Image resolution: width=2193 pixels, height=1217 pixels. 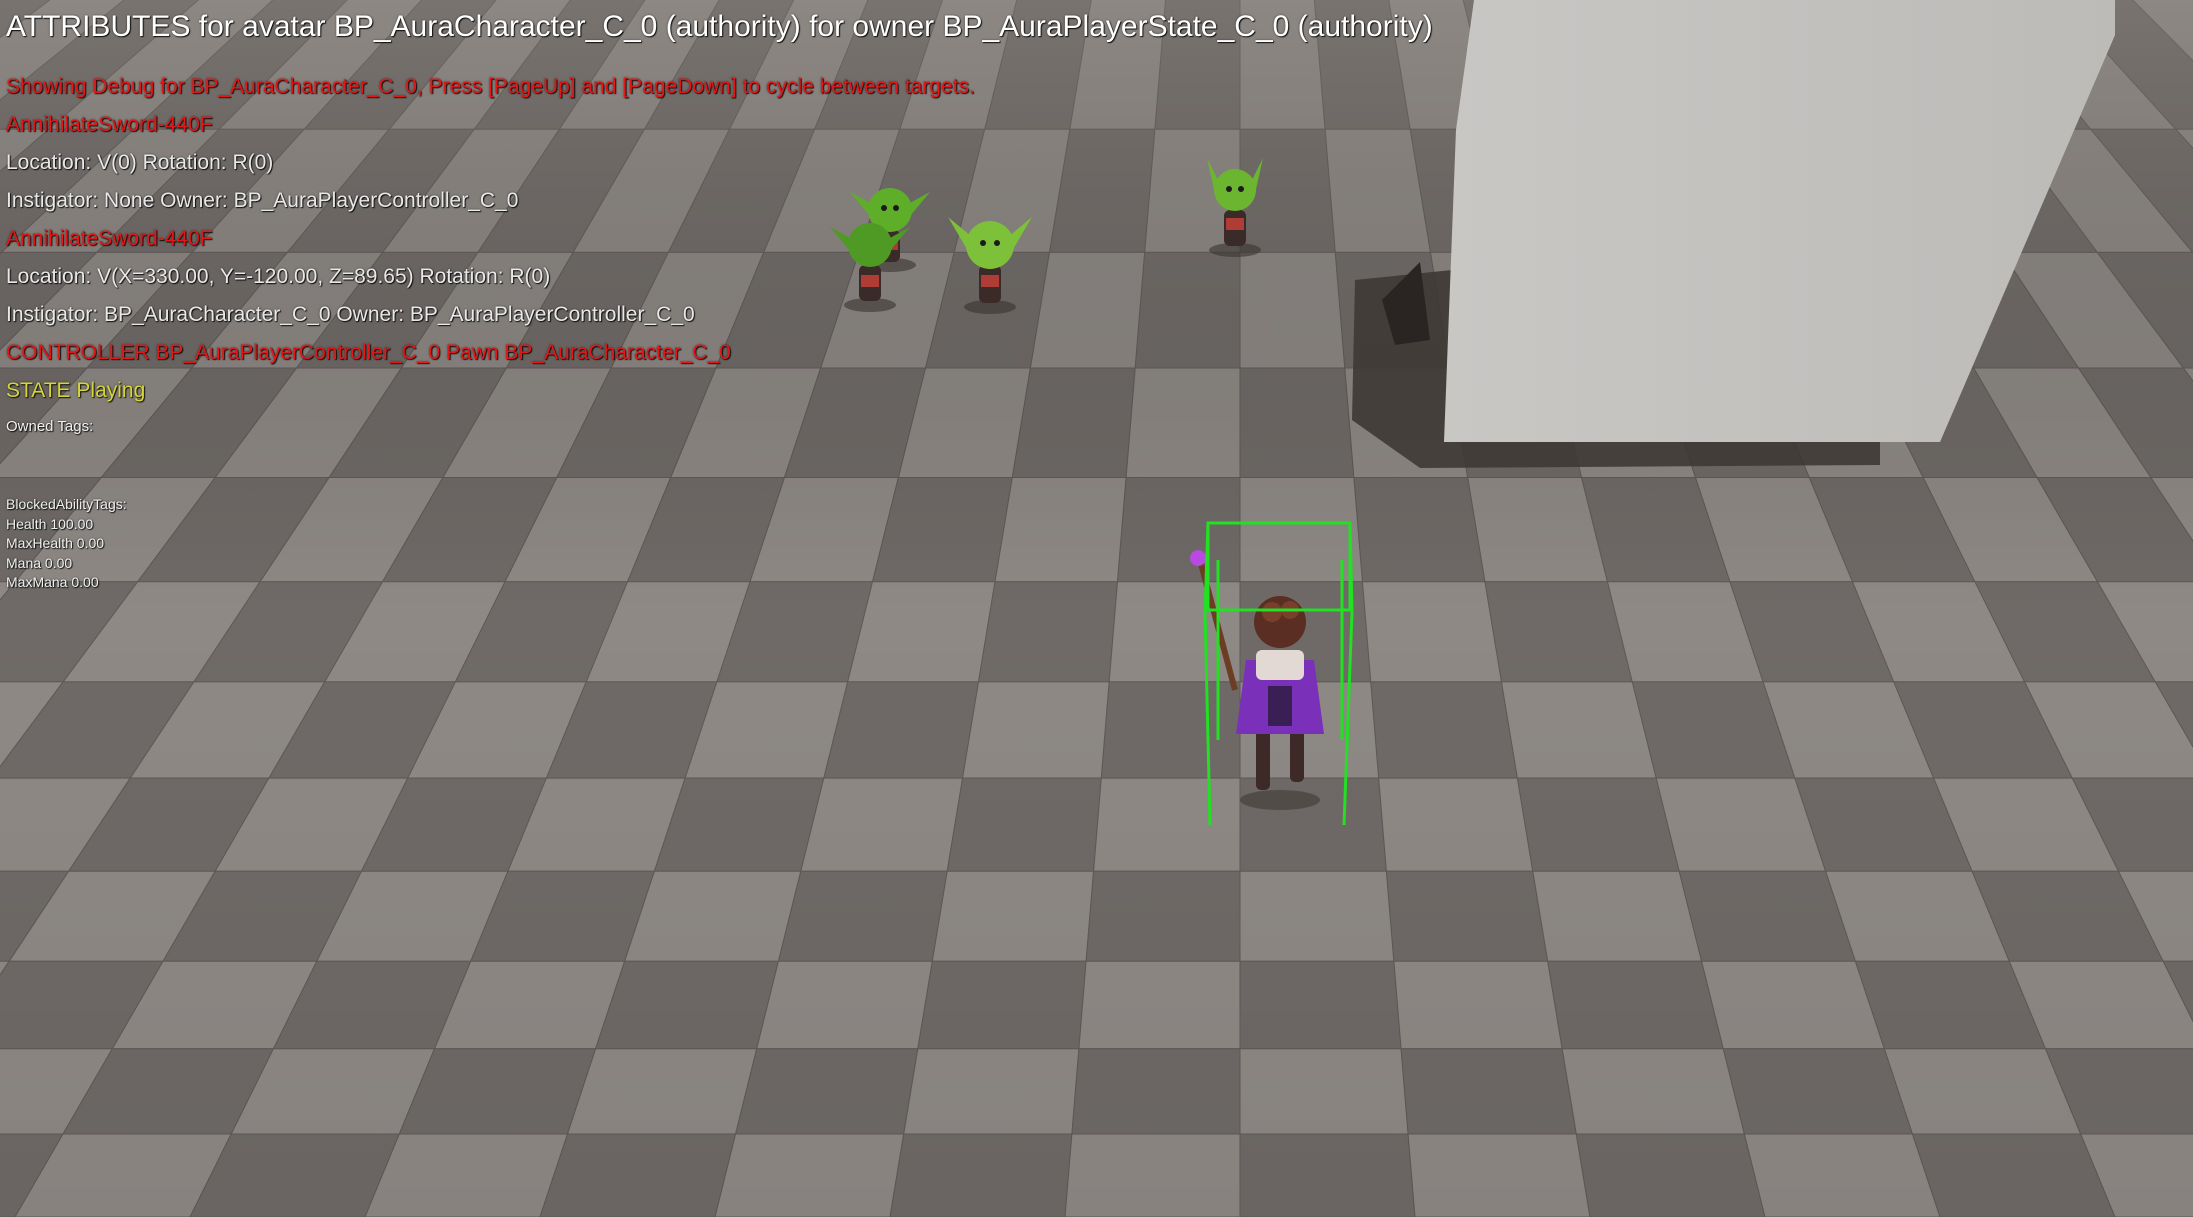 I want to click on blocked-ability-tags-label: BlockedAbilityTags:, so click(x=66, y=504).